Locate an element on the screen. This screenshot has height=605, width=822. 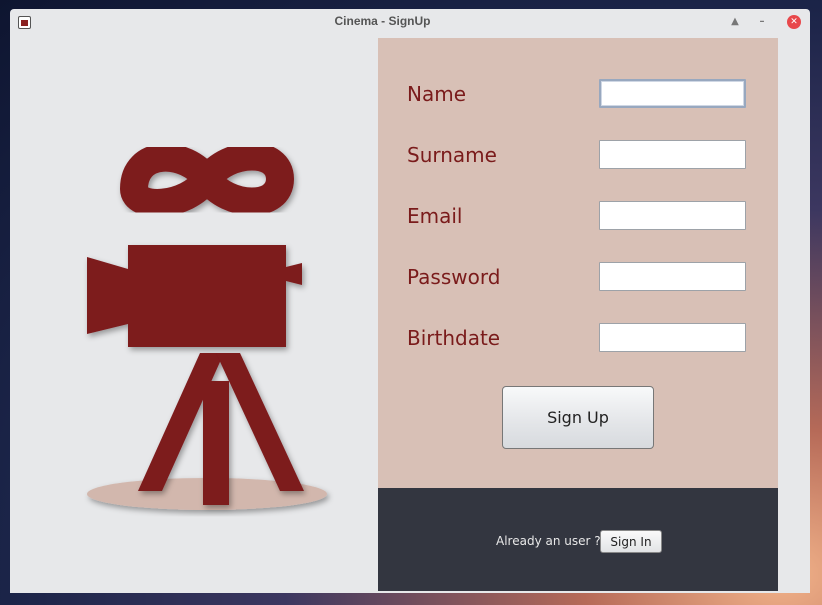
name-label: Name is located at coordinates (437, 94).